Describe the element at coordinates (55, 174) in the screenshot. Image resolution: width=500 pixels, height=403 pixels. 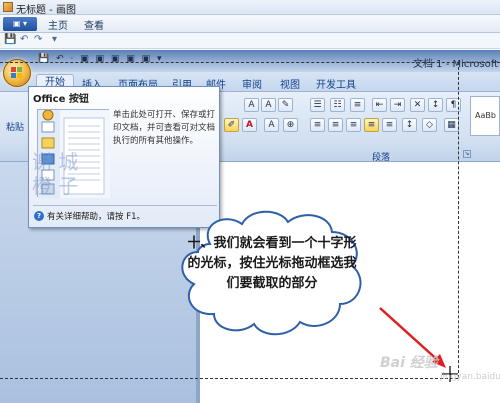
I see `author-watermark: 谢 城 橙 子` at that location.